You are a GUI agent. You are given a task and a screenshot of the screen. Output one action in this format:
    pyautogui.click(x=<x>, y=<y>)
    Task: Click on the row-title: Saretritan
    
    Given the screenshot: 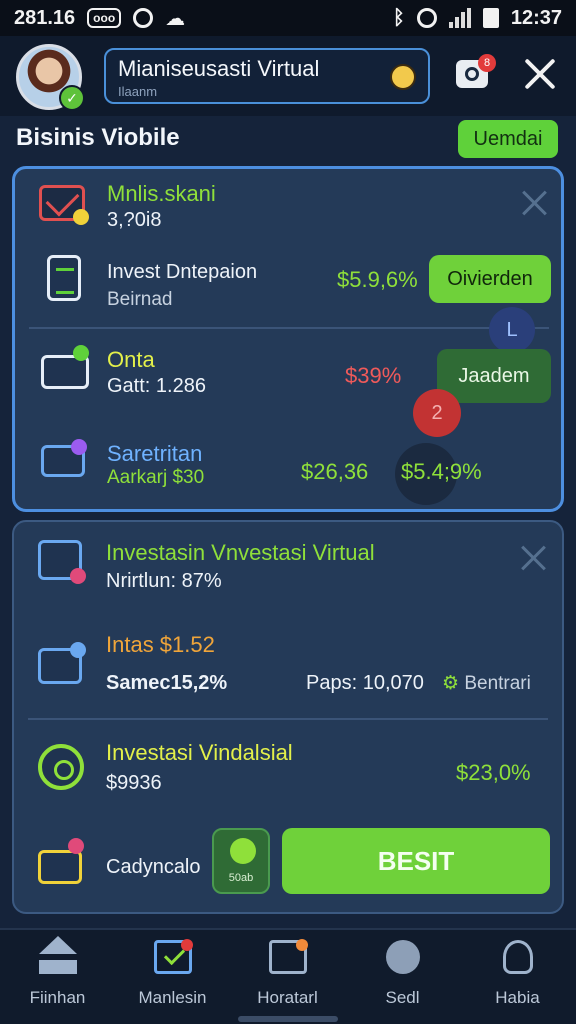 What is the action you would take?
    pyautogui.click(x=155, y=453)
    